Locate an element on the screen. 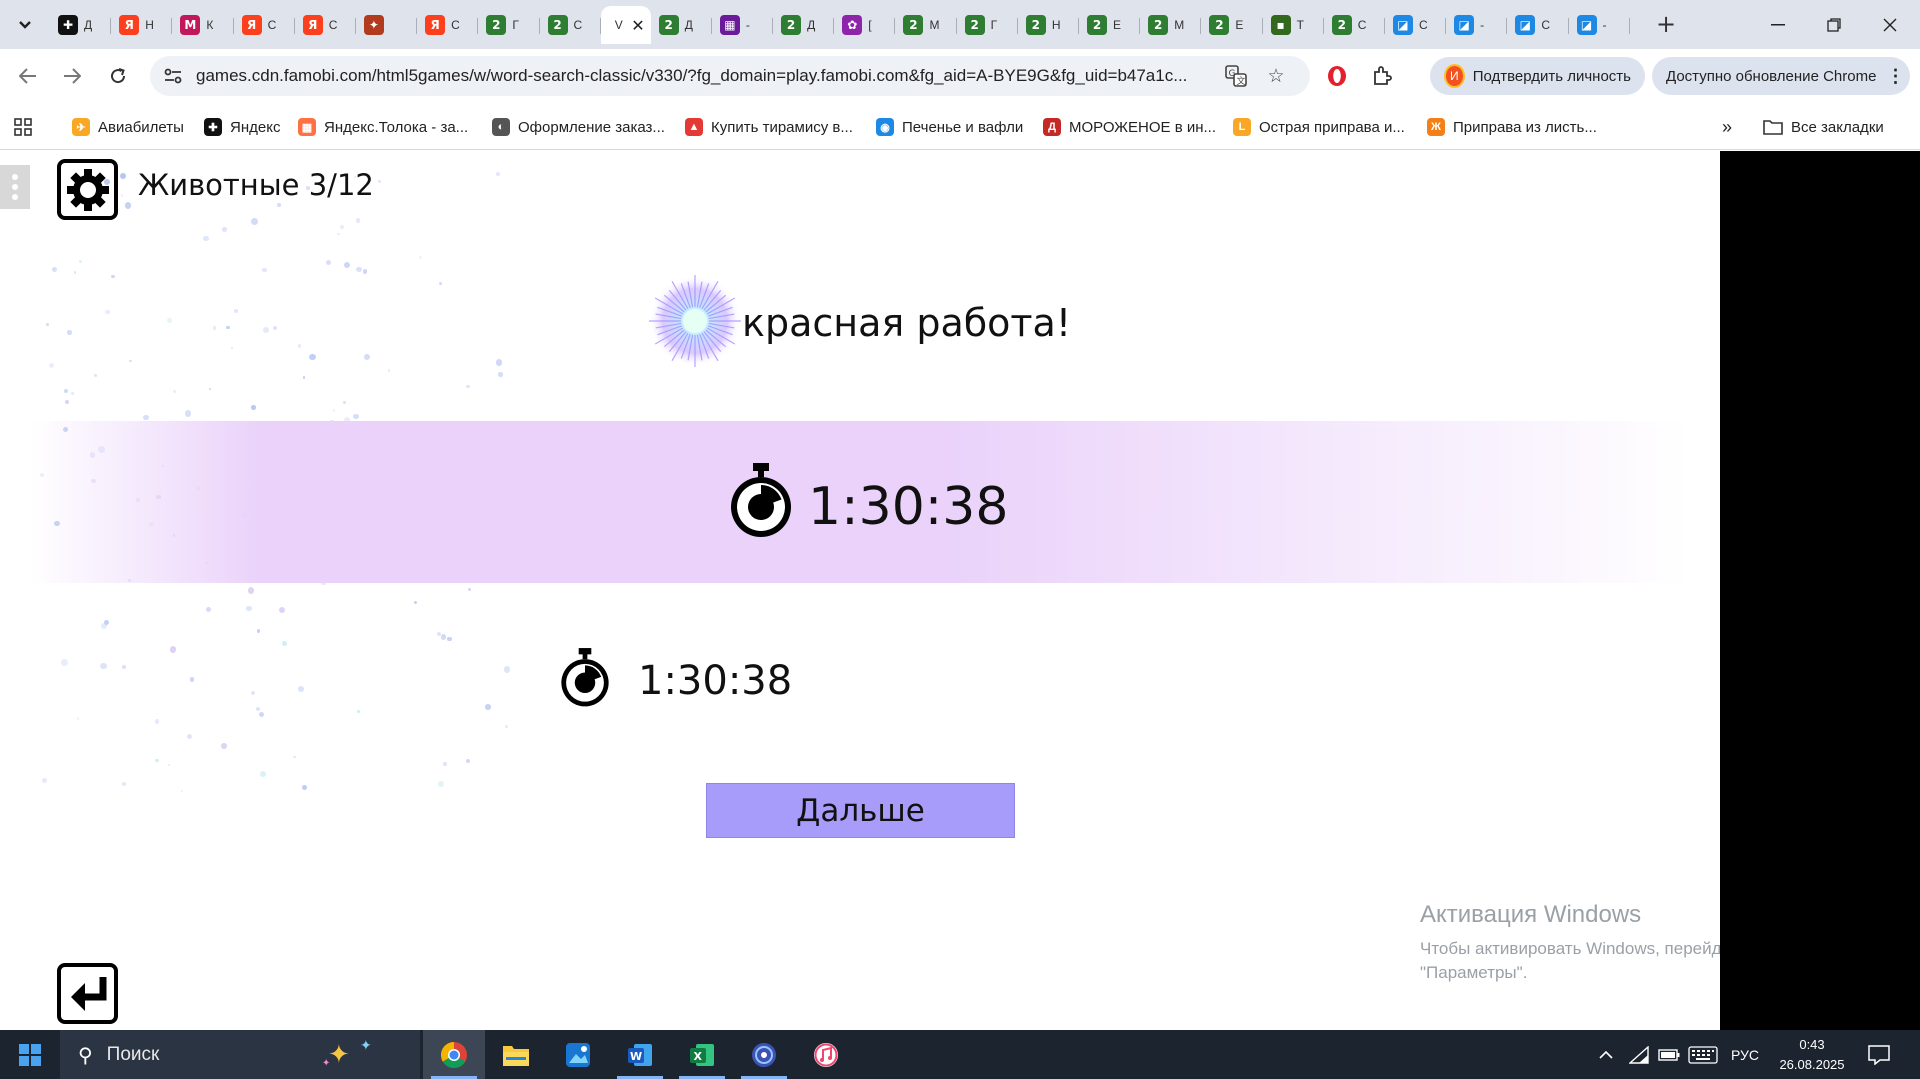 This screenshot has height=1079, width=1920. start-button is located at coordinates (30, 1054).